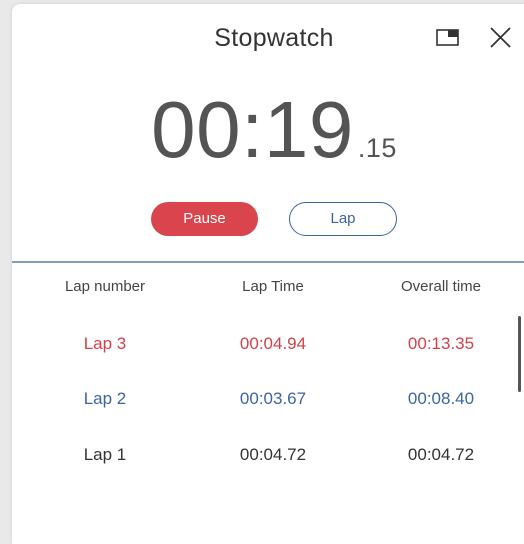  Describe the element at coordinates (273, 398) in the screenshot. I see `lap-time-cell: 00:03.67` at that location.